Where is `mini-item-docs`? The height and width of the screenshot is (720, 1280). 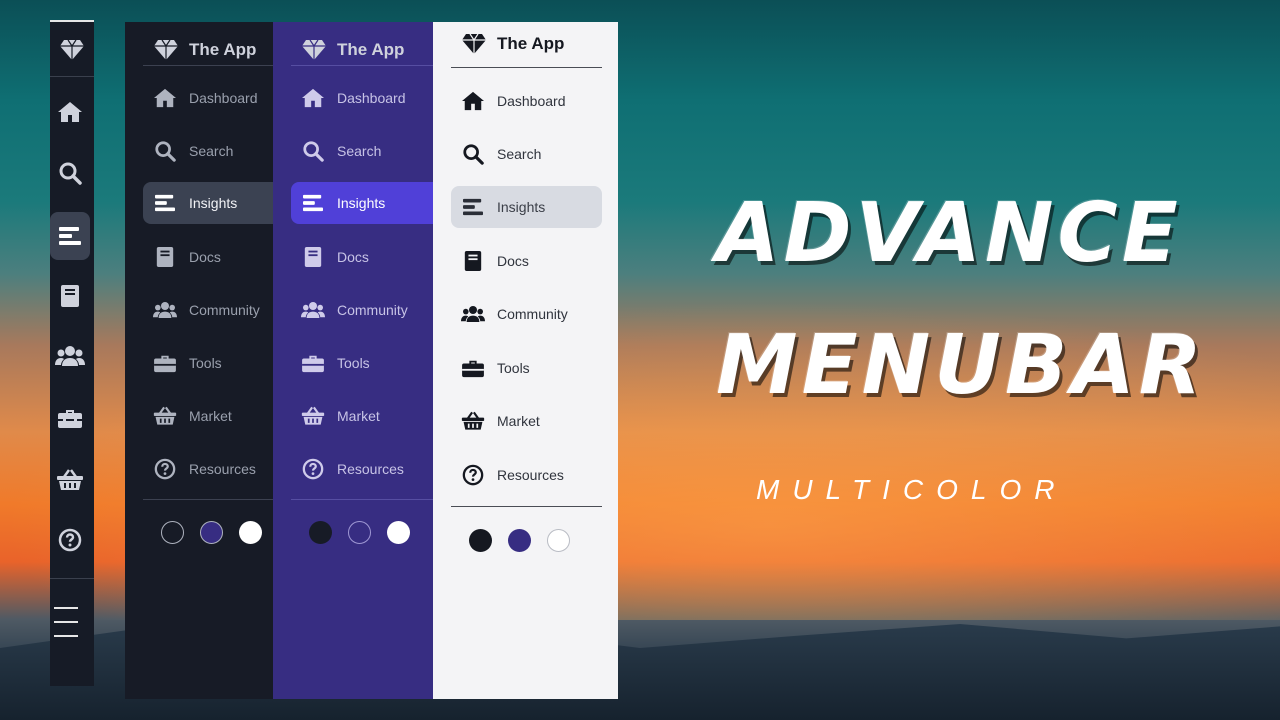 mini-item-docs is located at coordinates (70, 296).